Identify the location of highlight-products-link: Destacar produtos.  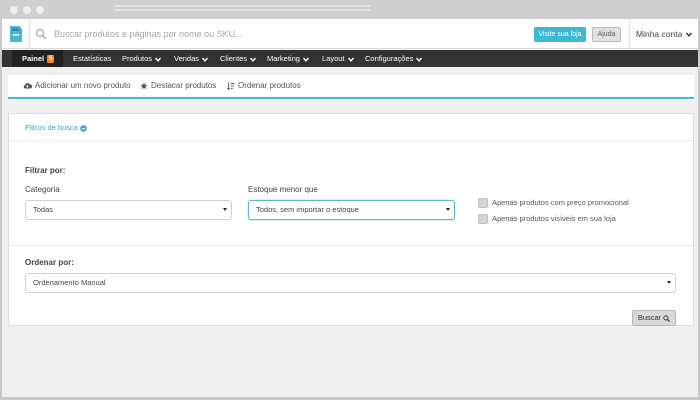
(178, 86).